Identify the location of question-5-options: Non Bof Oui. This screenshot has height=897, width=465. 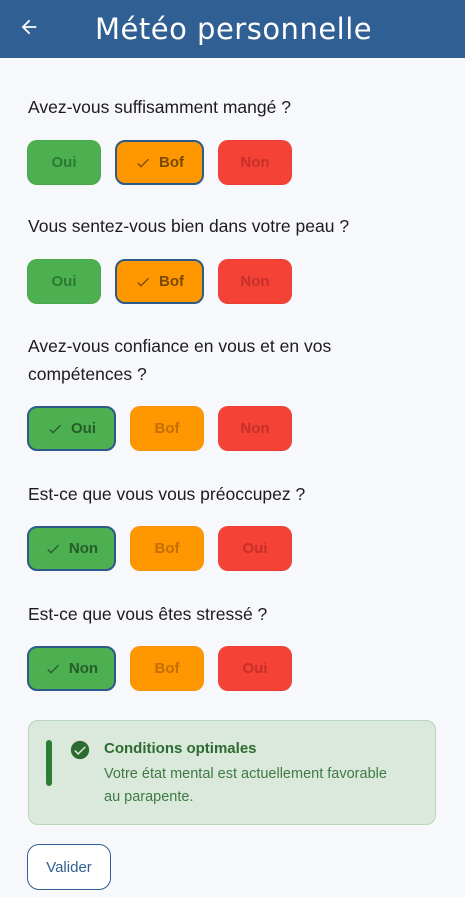
(159, 668).